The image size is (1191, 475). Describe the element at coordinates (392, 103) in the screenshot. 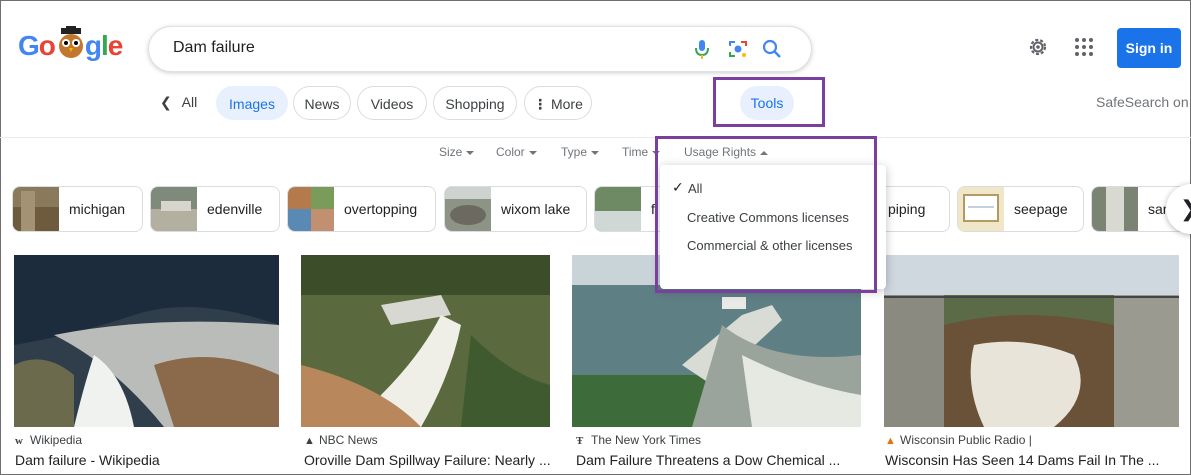

I see `tab-videos: Videos` at that location.